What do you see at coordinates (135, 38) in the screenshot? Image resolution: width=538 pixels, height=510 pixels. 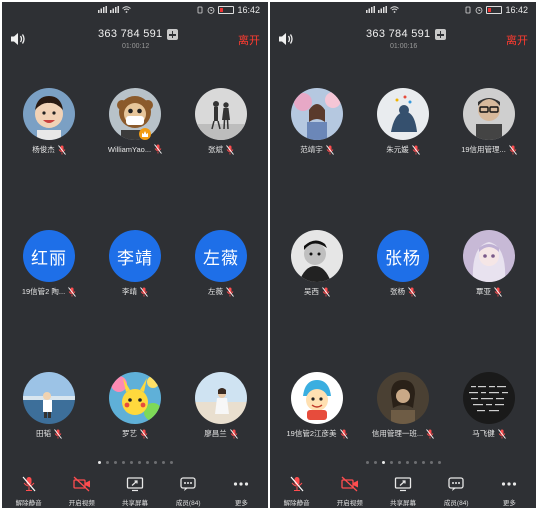 I see `meeting-header: 363 784 591 01:00:12 离开` at bounding box center [135, 38].